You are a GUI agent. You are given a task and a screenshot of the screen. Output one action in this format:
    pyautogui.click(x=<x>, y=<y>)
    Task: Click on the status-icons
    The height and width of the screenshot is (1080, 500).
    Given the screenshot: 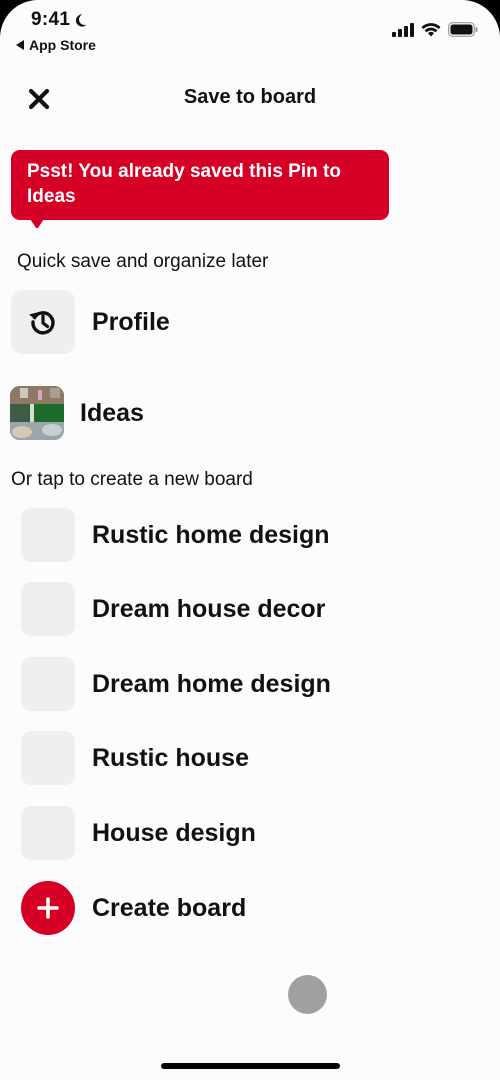 What is the action you would take?
    pyautogui.click(x=435, y=29)
    